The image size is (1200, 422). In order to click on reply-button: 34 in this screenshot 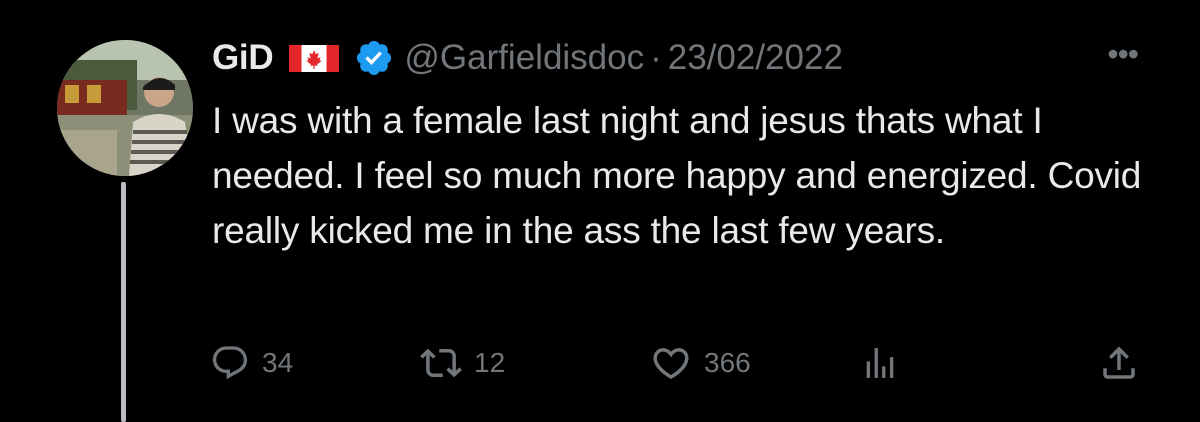, I will do `click(251, 362)`.